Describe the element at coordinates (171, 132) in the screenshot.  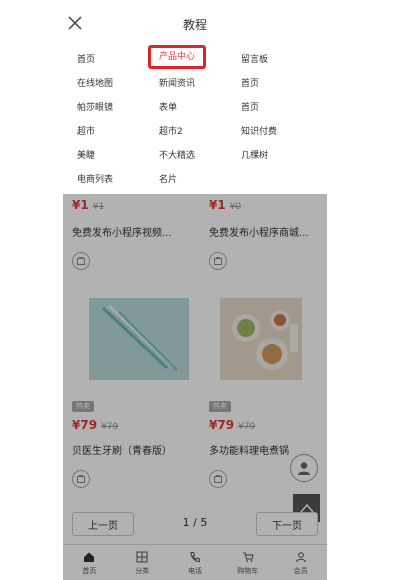
I see `menu-item-supermarket-2: 超市2` at that location.